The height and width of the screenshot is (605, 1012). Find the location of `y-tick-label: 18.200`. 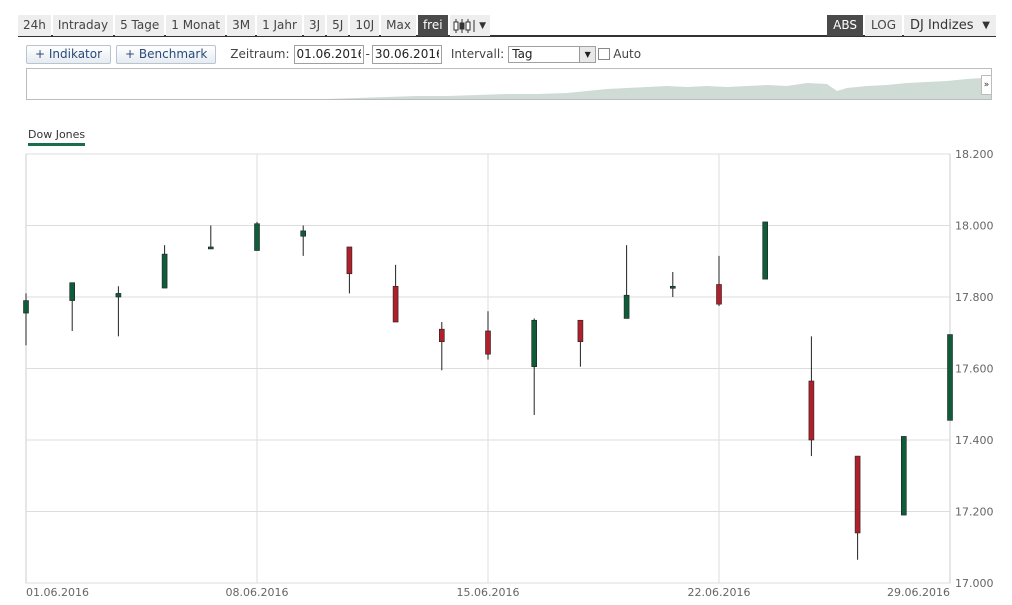

y-tick-label: 18.200 is located at coordinates (974, 154).